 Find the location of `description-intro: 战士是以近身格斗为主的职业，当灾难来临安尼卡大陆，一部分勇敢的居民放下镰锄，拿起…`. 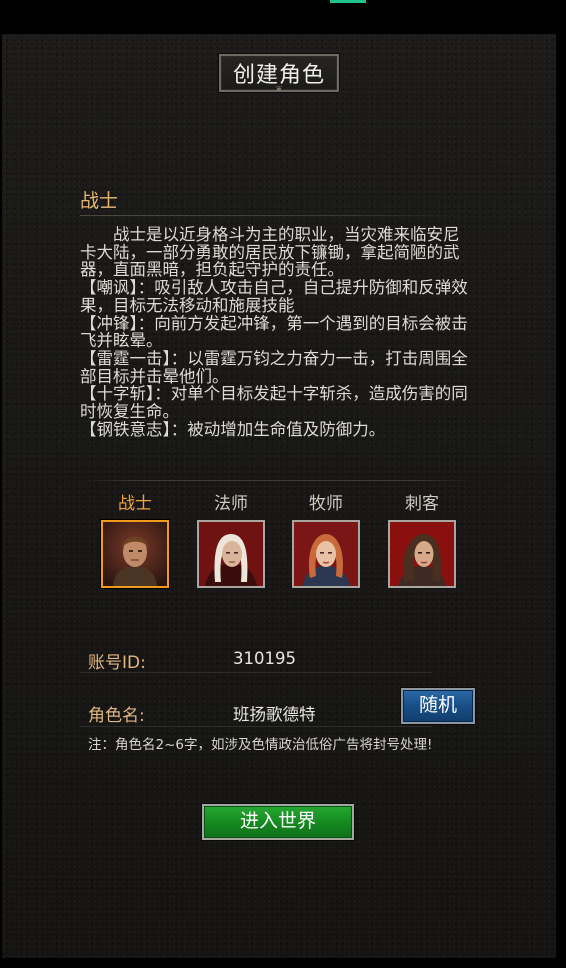

description-intro: 战士是以近身格斗为主的职业，当灾难来临安尼卡大陆，一部分勇敢的居民放下镰锄，拿起… is located at coordinates (270, 252).